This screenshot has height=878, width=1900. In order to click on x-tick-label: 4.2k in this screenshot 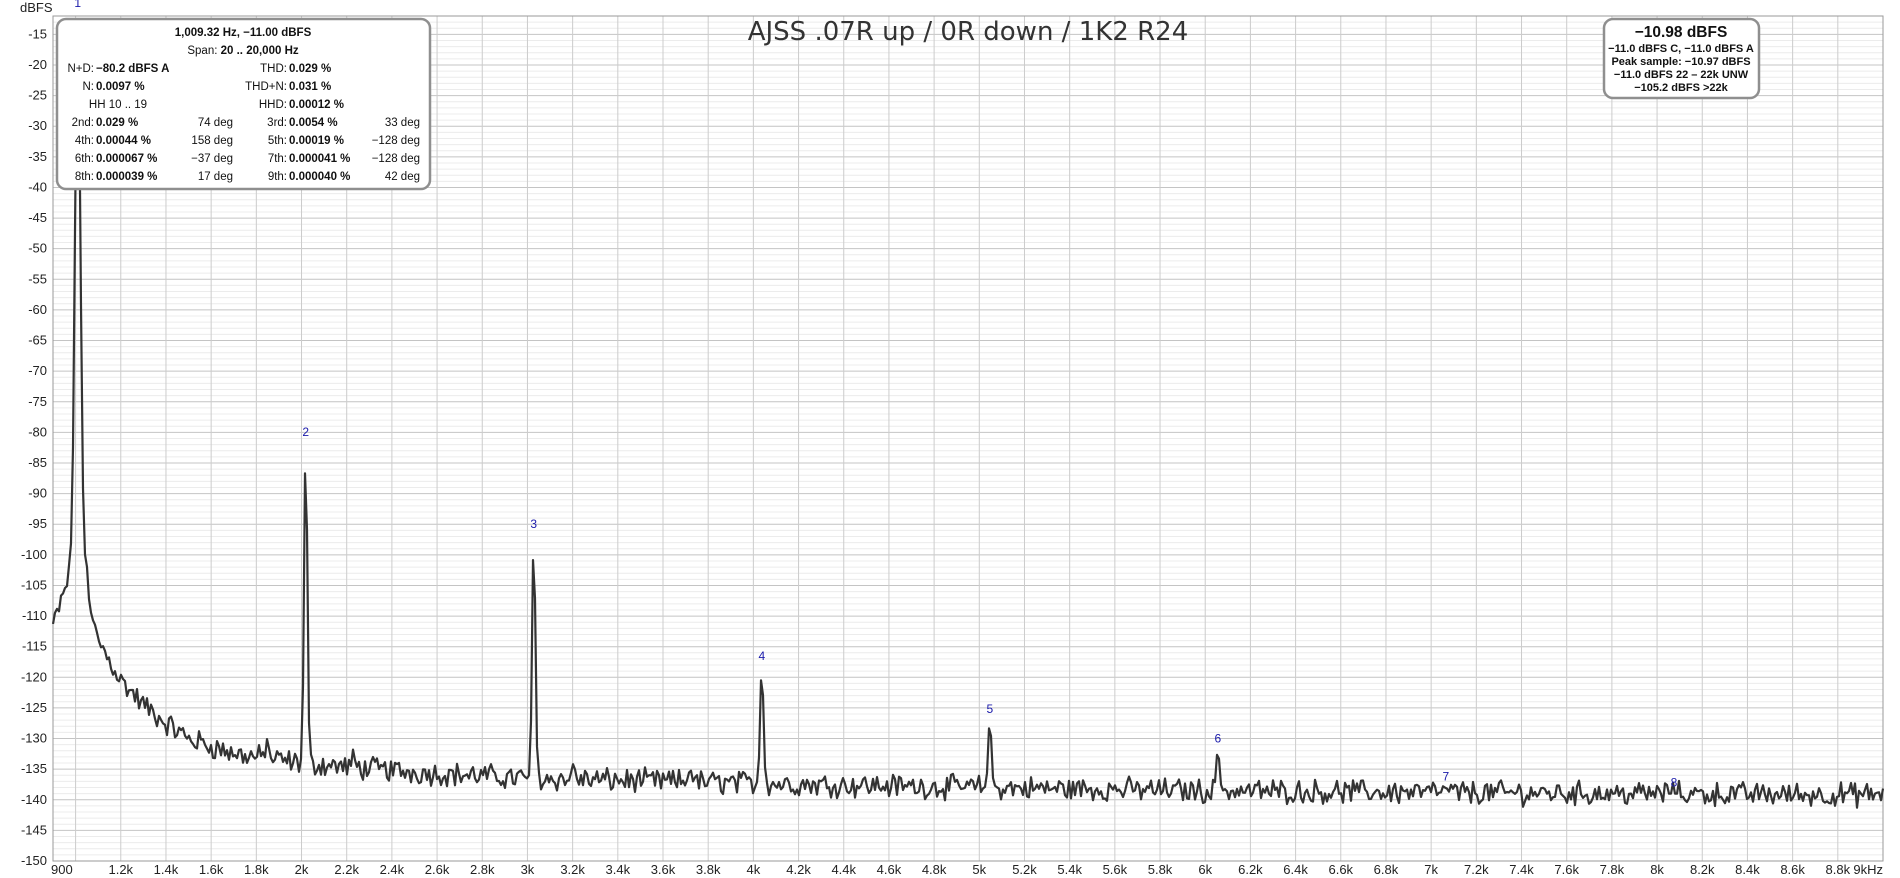, I will do `click(798, 869)`.